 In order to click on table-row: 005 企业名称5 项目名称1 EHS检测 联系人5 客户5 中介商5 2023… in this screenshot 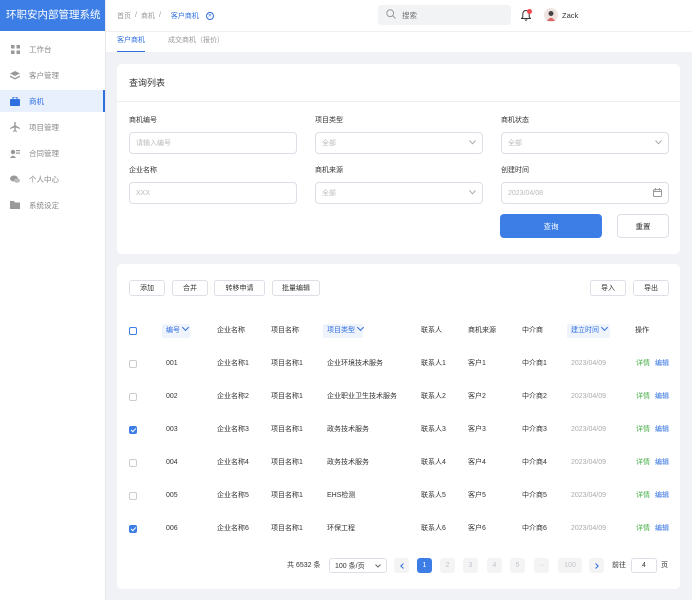, I will do `click(398, 496)`.